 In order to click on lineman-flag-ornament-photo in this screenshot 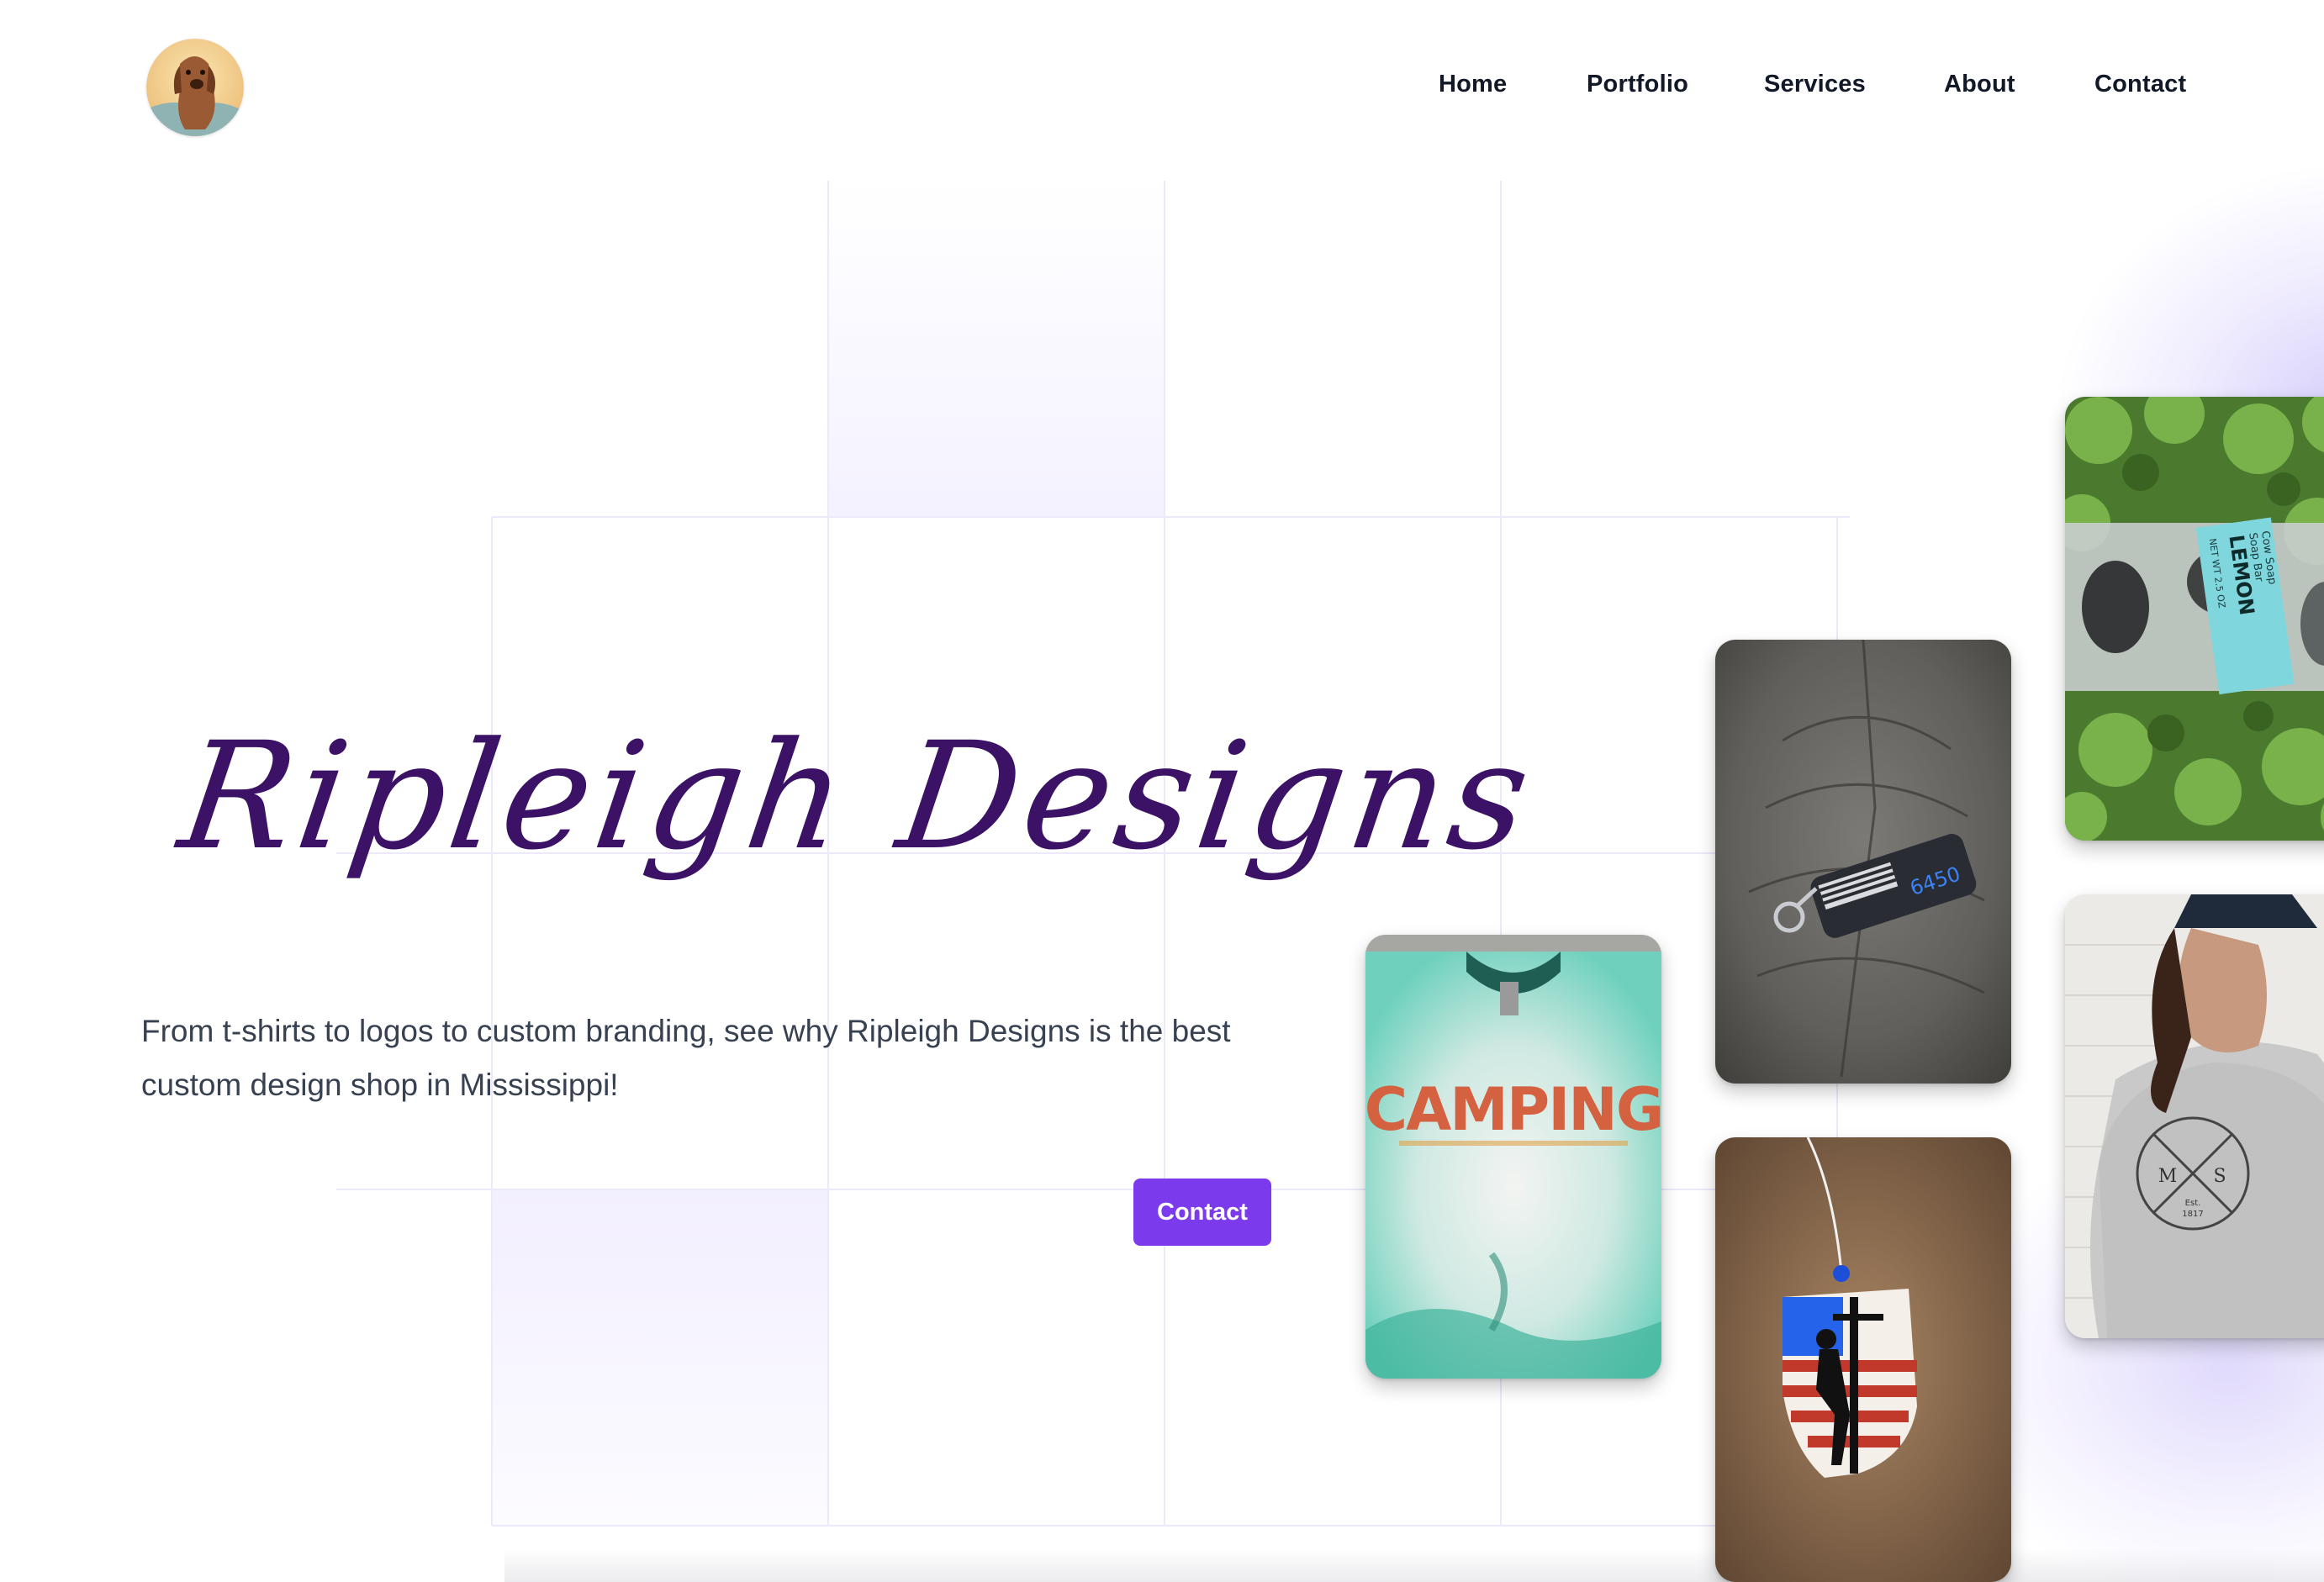, I will do `click(1863, 1360)`.